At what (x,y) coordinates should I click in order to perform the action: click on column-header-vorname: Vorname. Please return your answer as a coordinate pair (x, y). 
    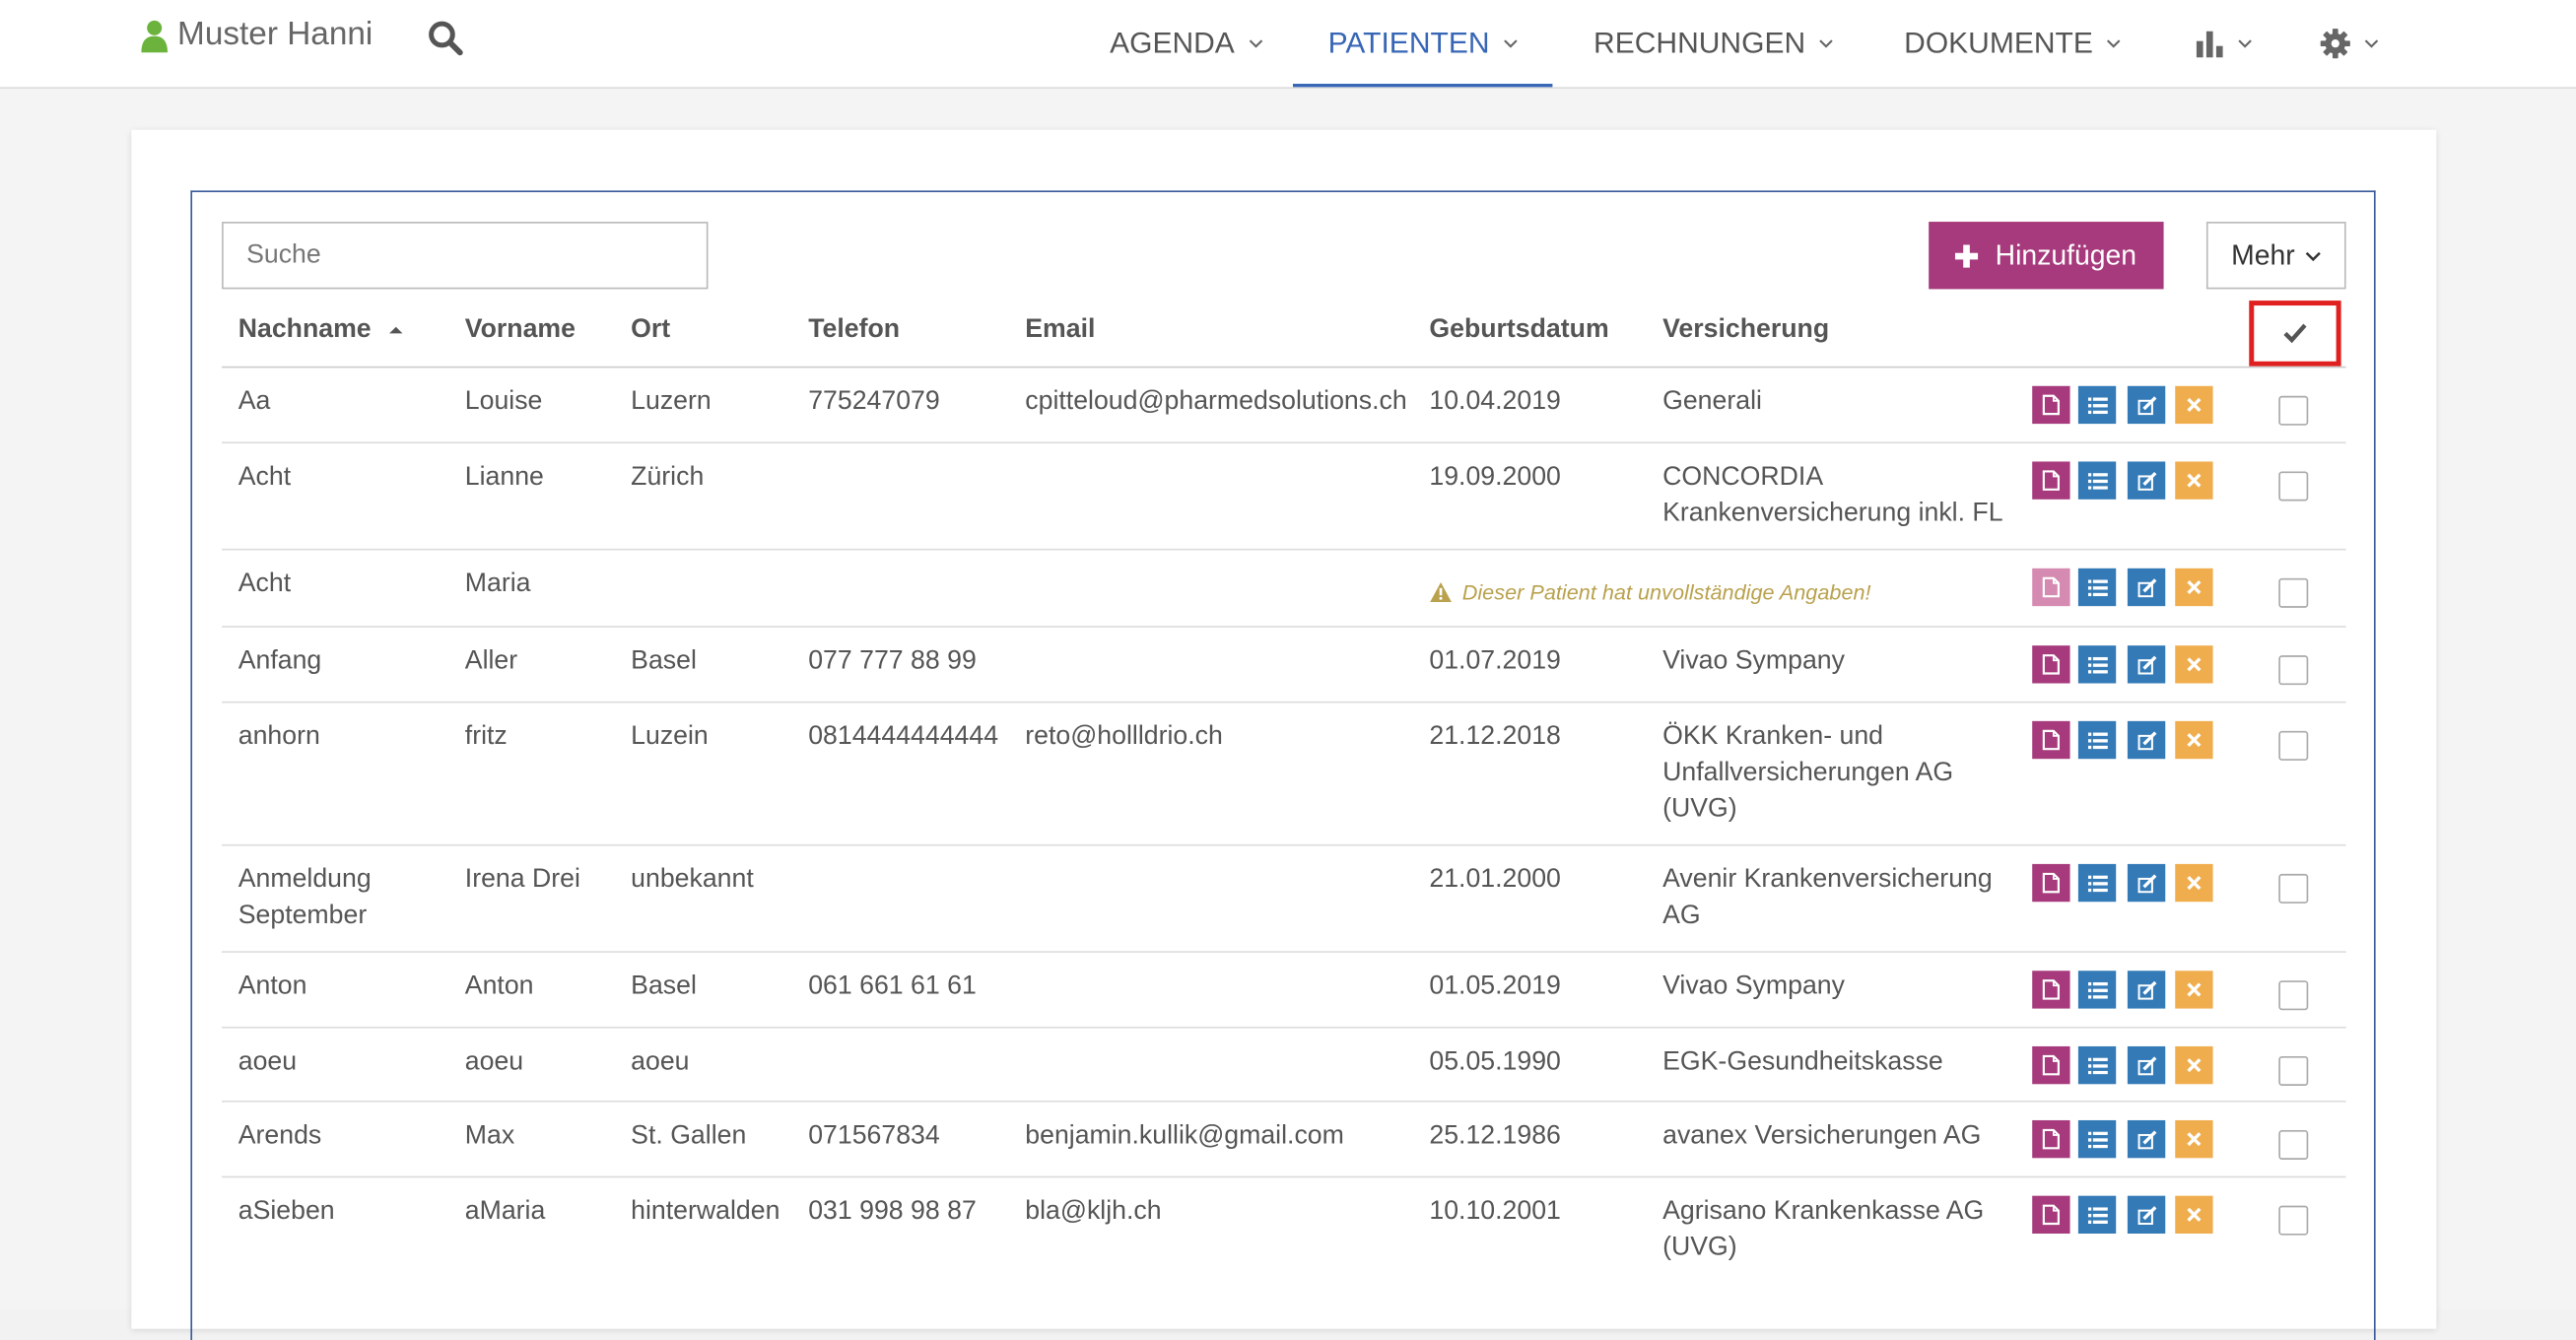
    Looking at the image, I should click on (520, 330).